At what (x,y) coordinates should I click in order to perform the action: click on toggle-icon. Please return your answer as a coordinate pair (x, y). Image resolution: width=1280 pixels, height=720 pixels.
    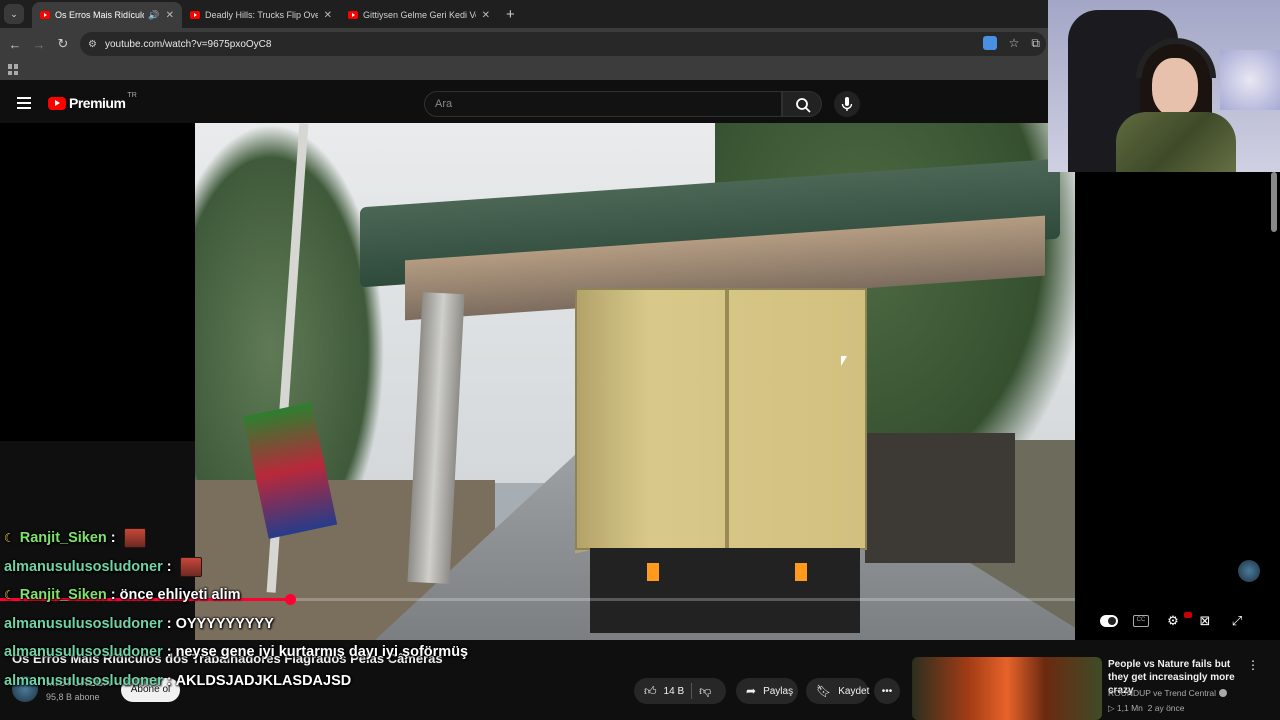
    Looking at the image, I should click on (1109, 621).